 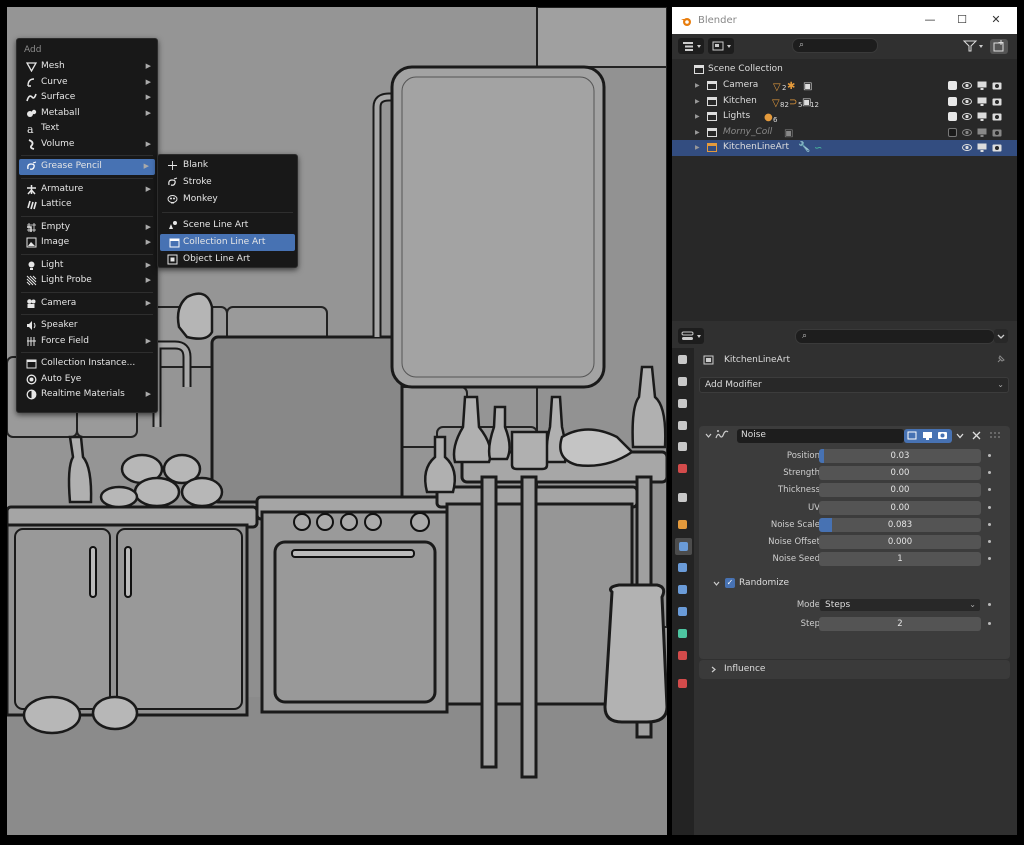 I want to click on collapse-chevron-icon, so click(x=708, y=435).